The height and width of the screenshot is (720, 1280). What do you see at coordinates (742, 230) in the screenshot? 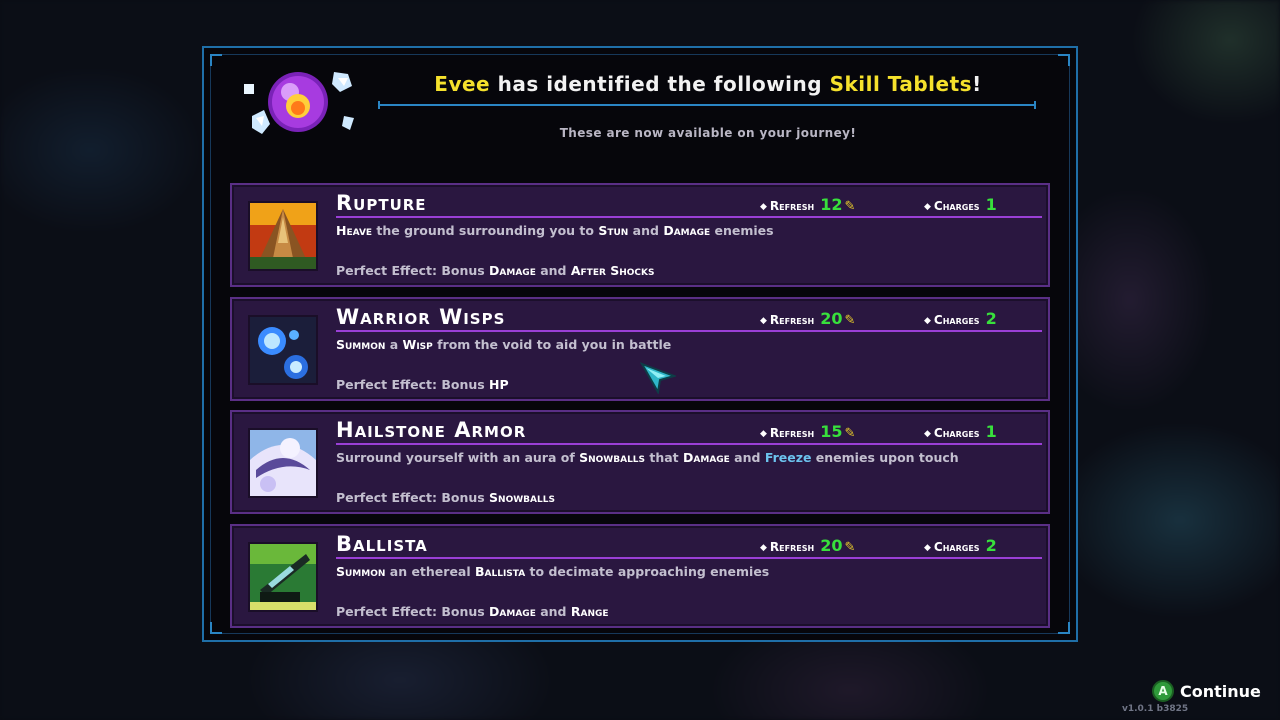
I see `description-text: enemies` at bounding box center [742, 230].